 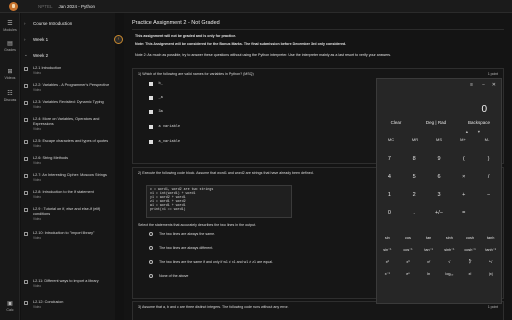 What do you see at coordinates (37, 238) in the screenshot?
I see `sidebar-item-type: Video` at bounding box center [37, 238].